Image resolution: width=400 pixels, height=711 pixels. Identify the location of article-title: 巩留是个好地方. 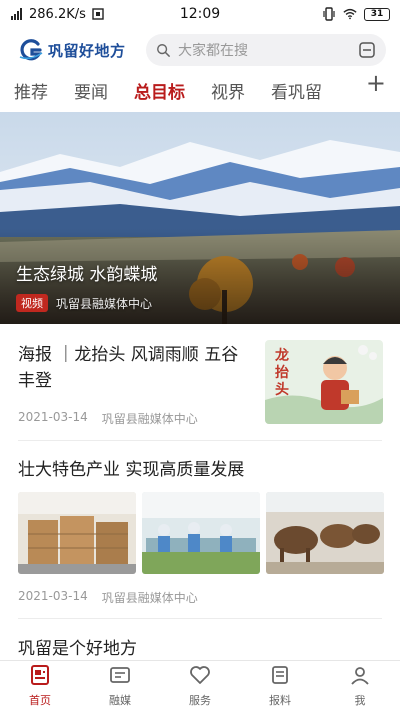
(77, 649).